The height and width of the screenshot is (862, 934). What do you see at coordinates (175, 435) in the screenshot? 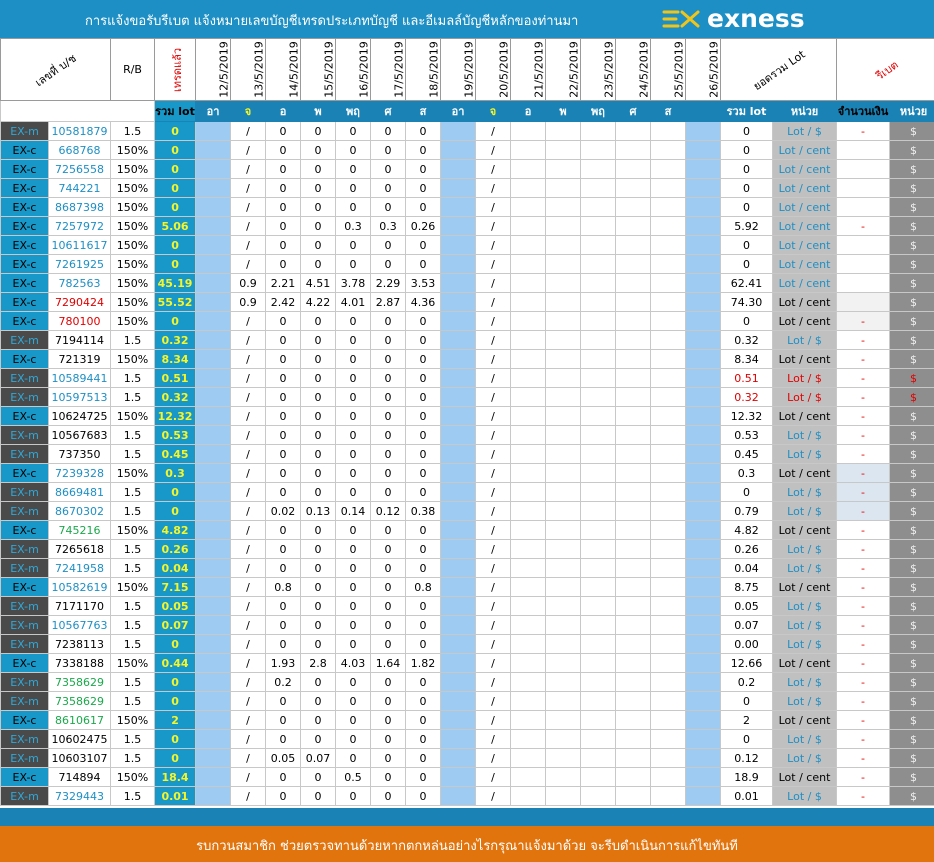
I see `total-lot-cell: 0.53` at bounding box center [175, 435].